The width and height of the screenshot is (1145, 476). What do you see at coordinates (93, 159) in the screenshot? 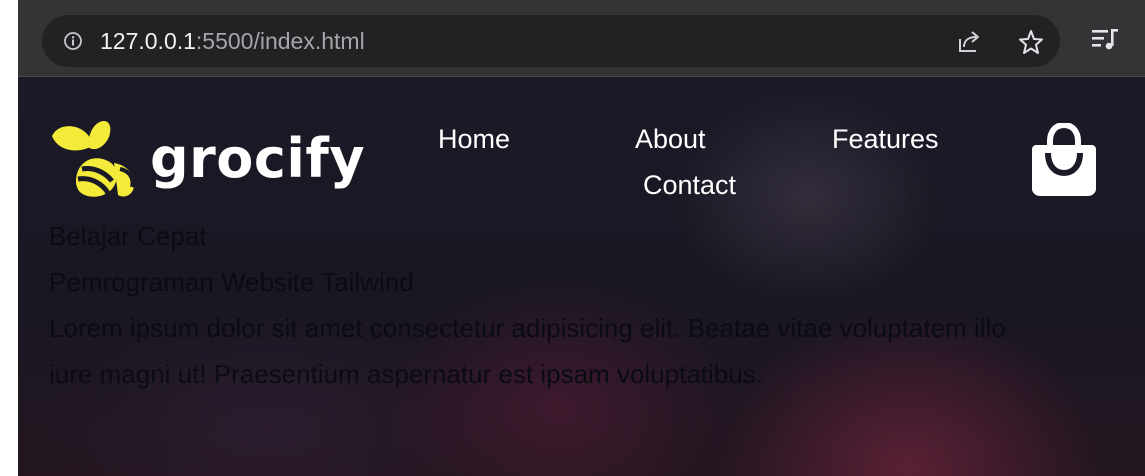
I see `bee-logo-icon` at bounding box center [93, 159].